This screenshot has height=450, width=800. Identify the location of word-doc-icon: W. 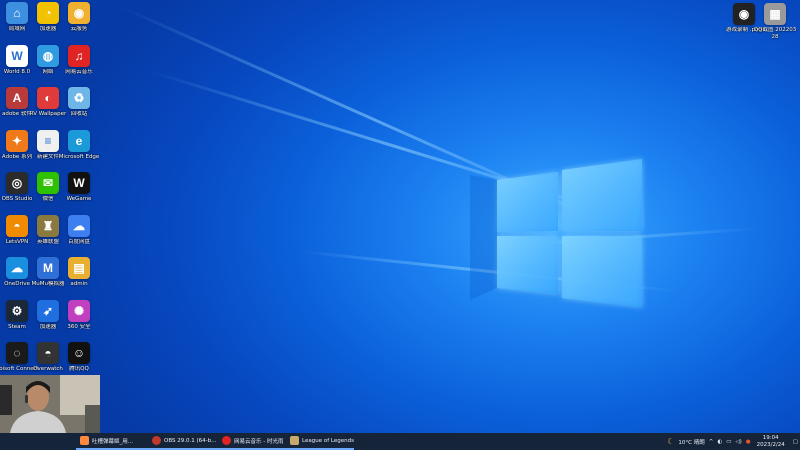
(17, 55).